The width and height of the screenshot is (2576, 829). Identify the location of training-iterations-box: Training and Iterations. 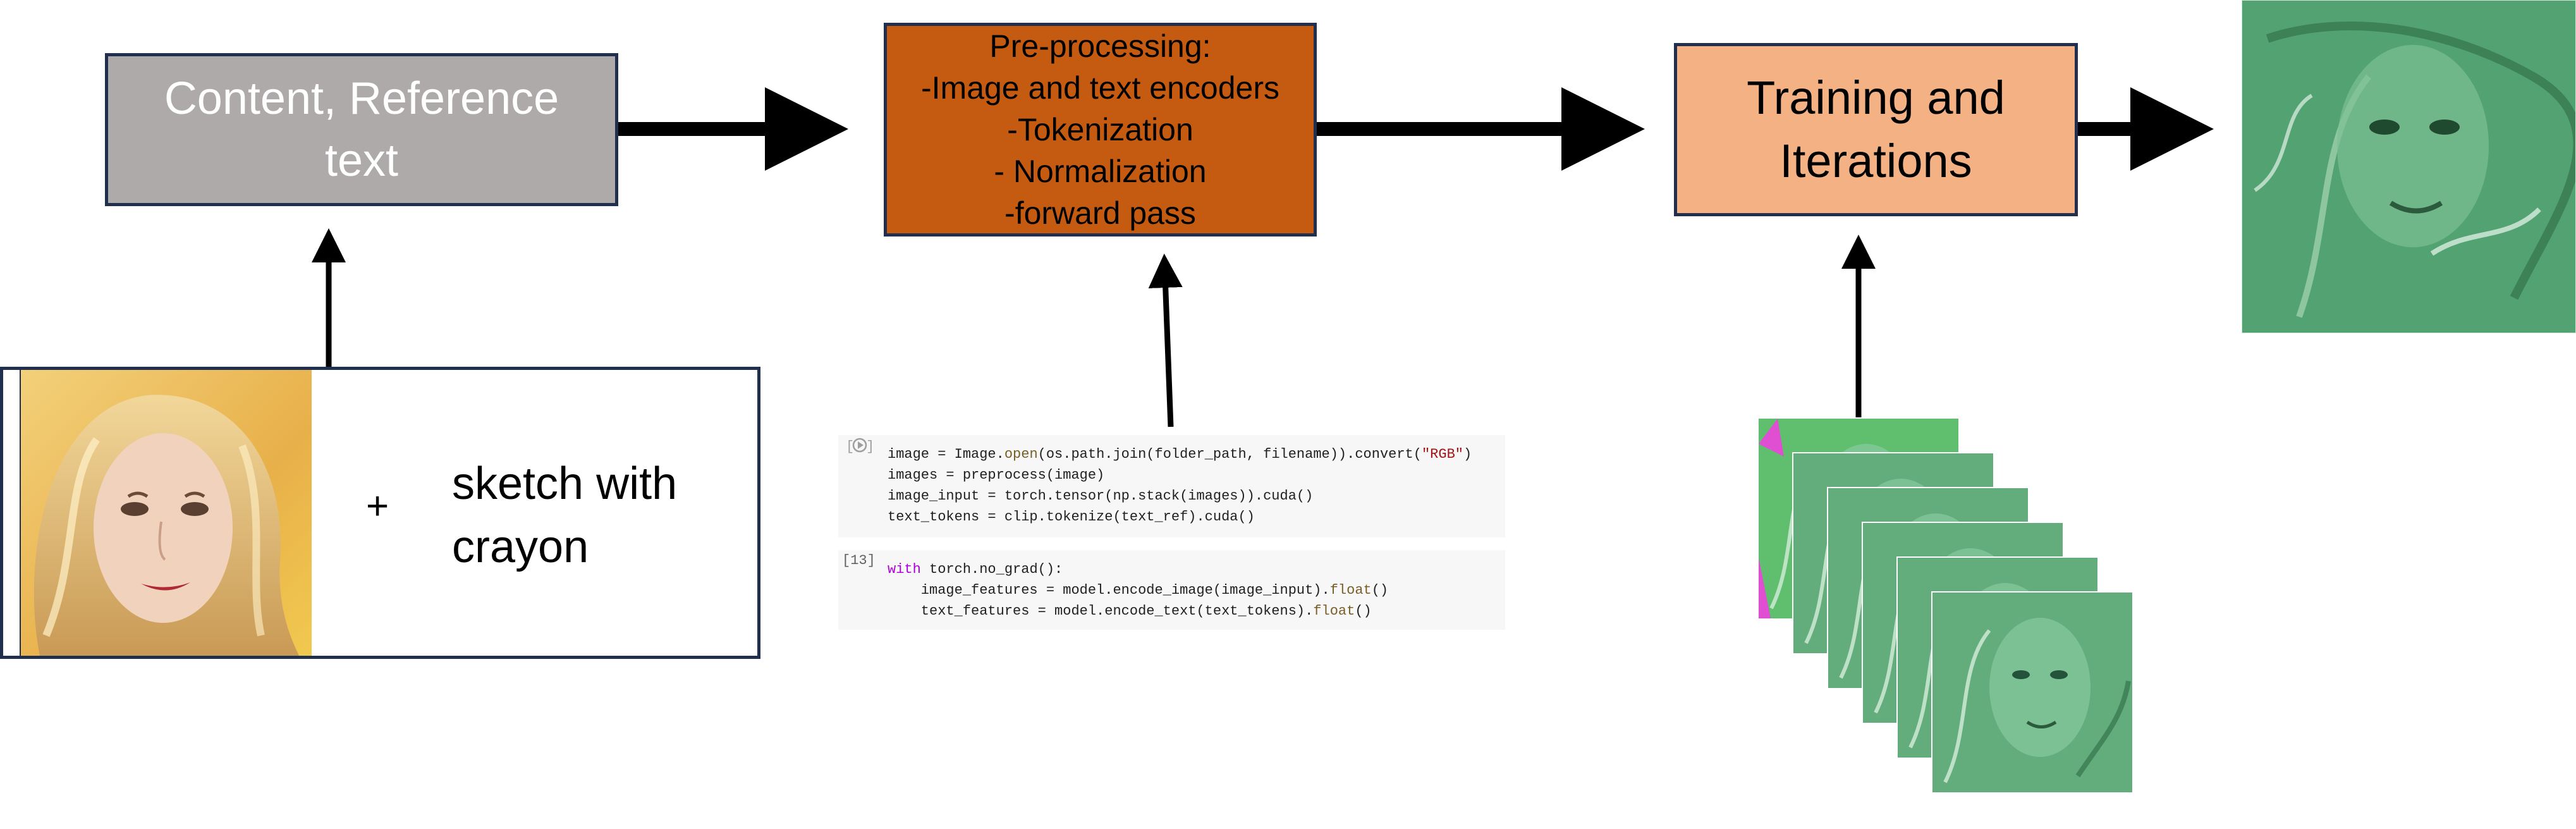
(1876, 129).